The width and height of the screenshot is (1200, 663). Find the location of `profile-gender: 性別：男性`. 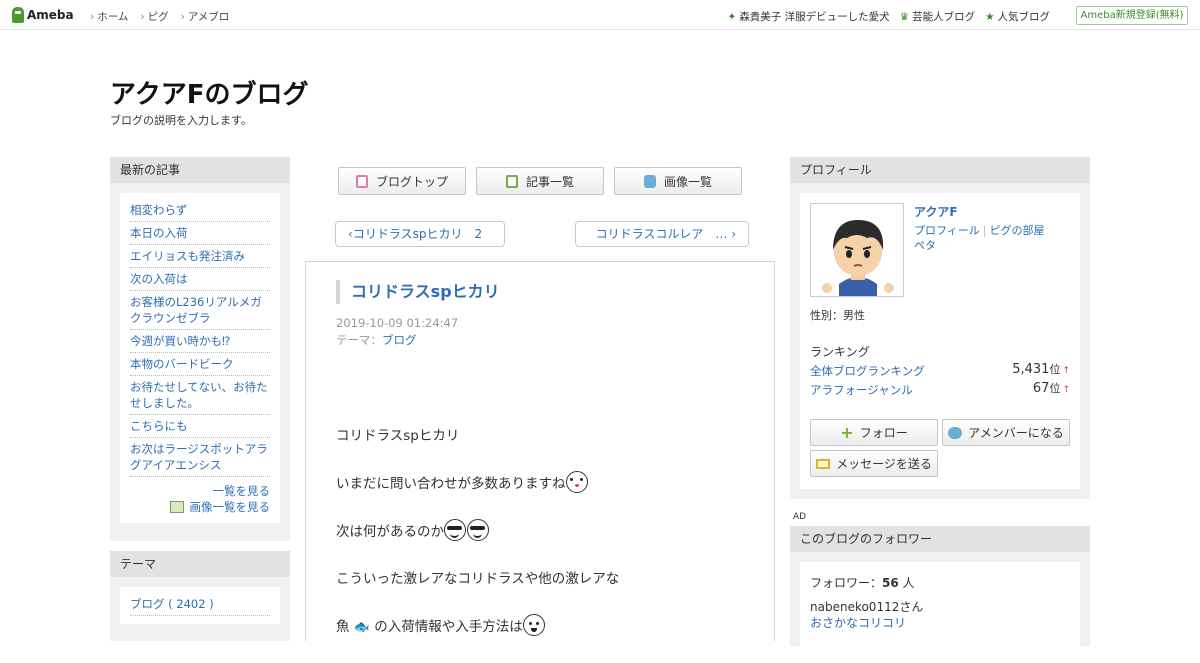

profile-gender: 性別：男性 is located at coordinates (837, 315).